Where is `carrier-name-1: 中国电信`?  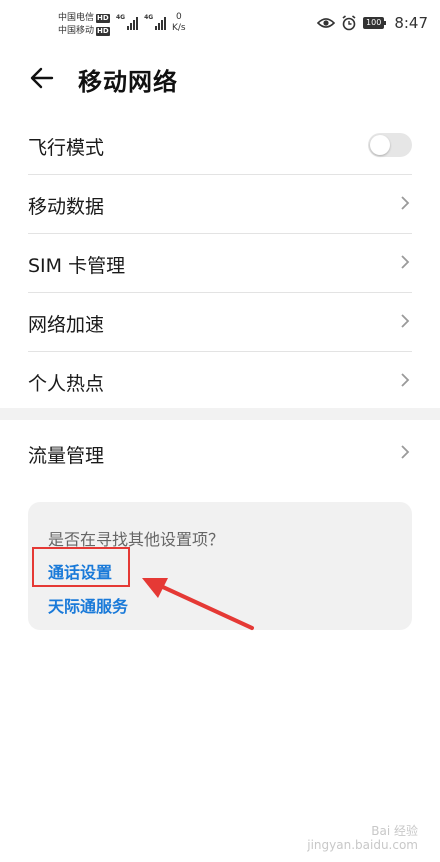
carrier-name-1: 中国电信 is located at coordinates (76, 18).